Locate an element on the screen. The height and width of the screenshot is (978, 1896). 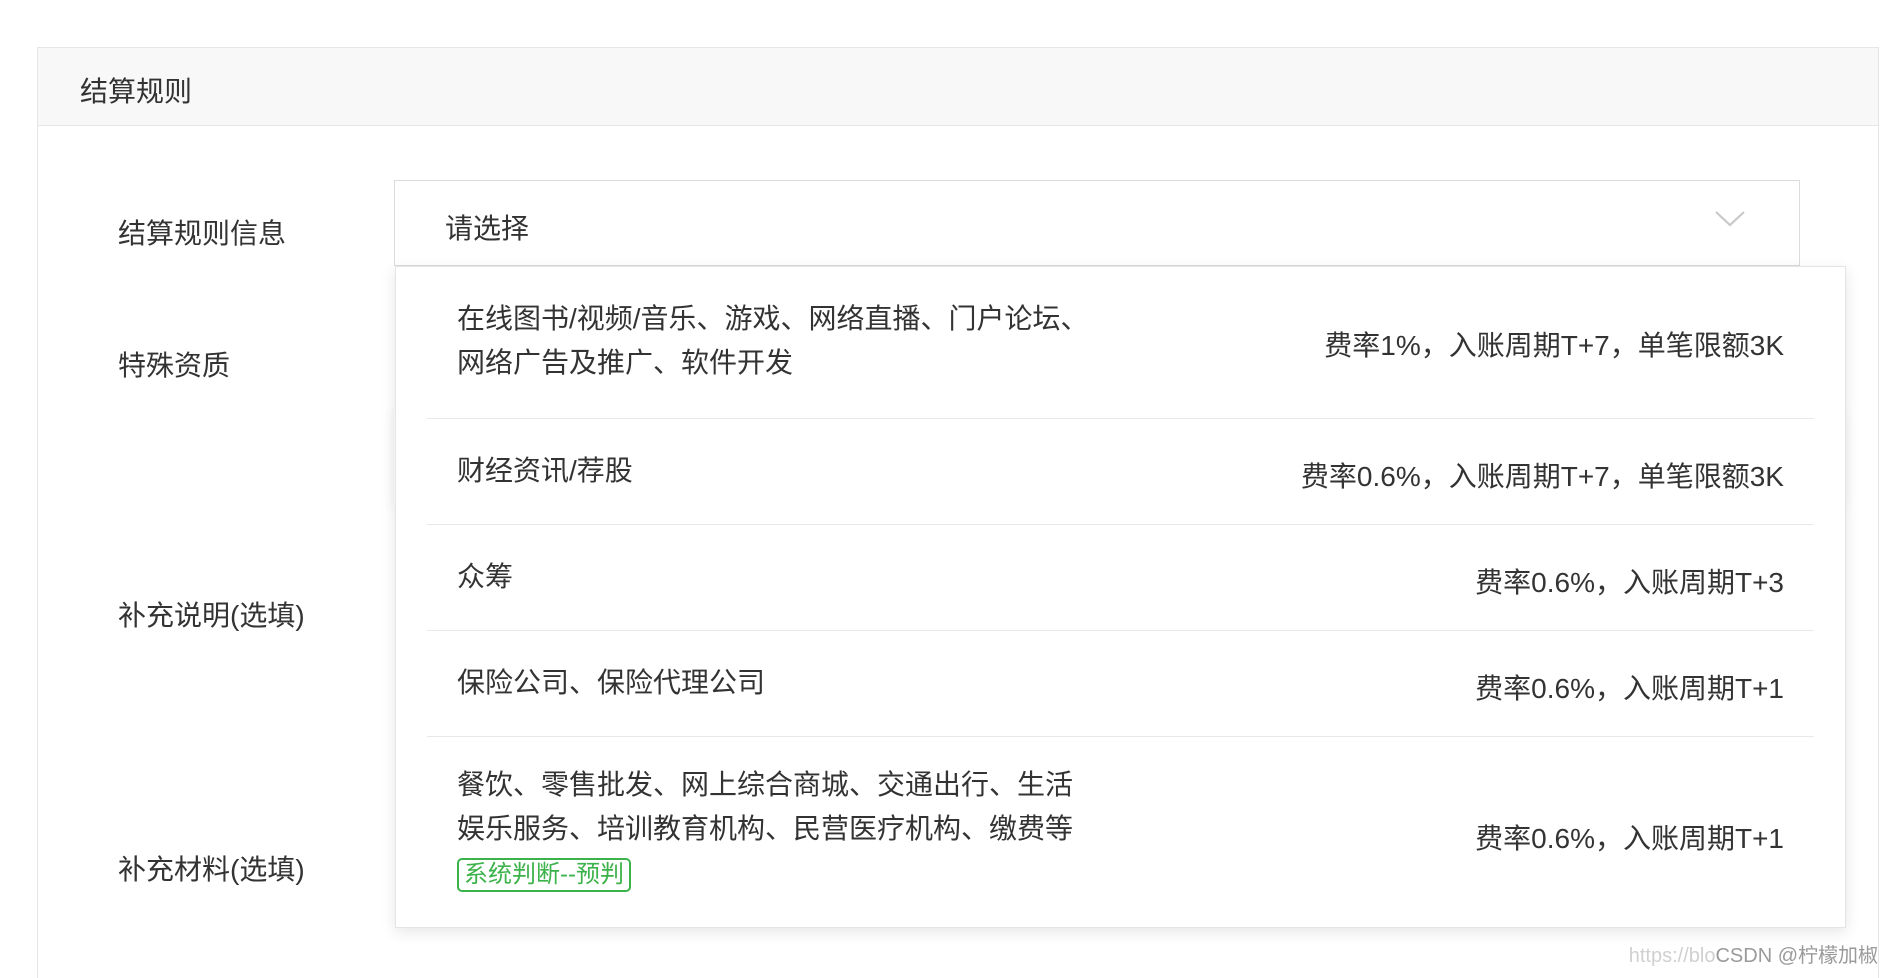
select-placeholder: 请选择 is located at coordinates (487, 228).